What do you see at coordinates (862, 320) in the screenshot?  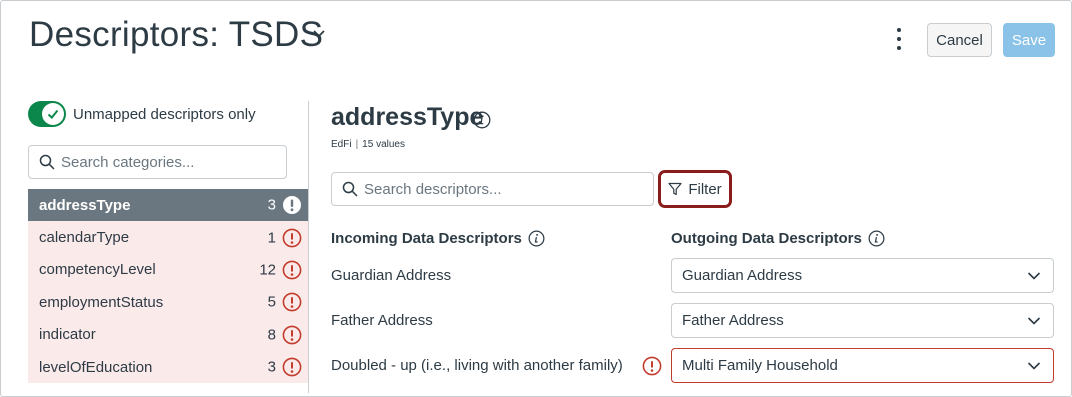 I see `outgoing-descriptor-select: Father Address` at bounding box center [862, 320].